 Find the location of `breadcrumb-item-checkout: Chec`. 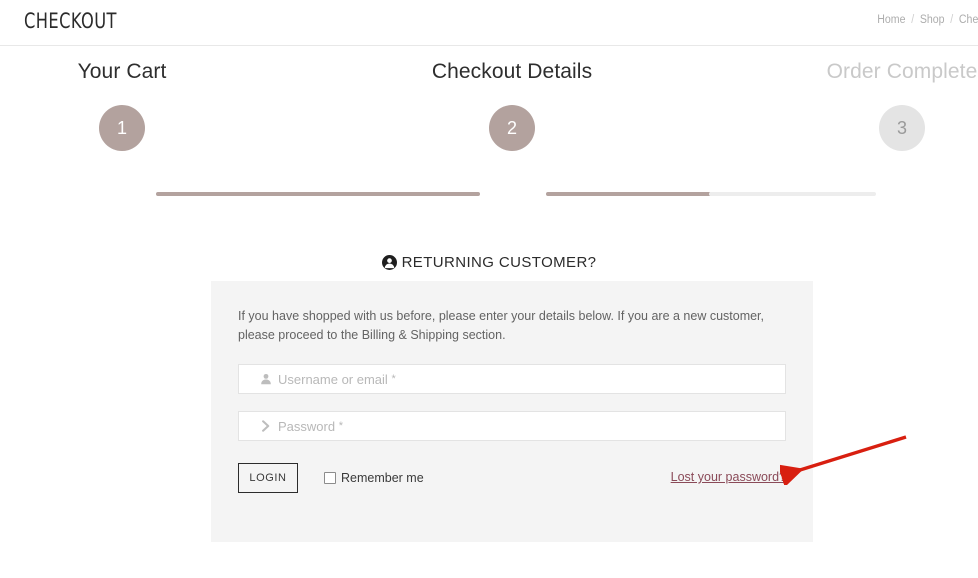

breadcrumb-item-checkout: Chec is located at coordinates (968, 20).